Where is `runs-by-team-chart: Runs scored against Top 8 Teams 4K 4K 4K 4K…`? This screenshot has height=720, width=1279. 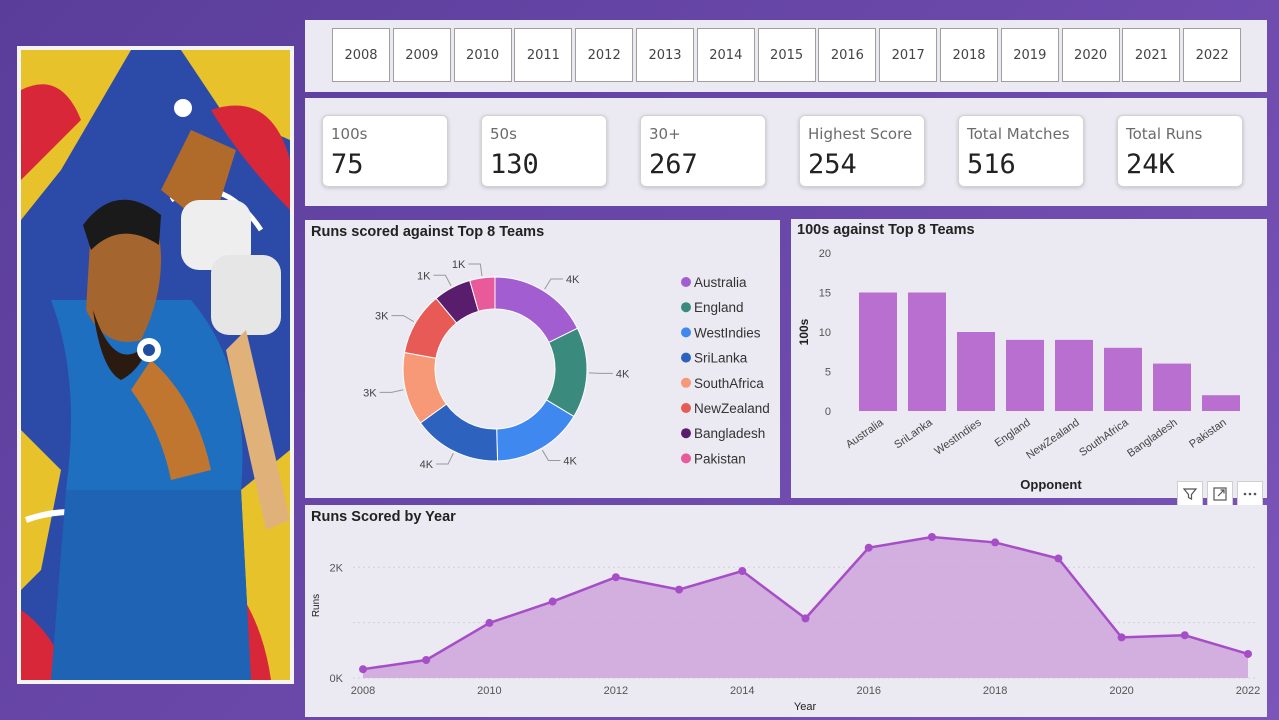 runs-by-team-chart: Runs scored against Top 8 Teams 4K 4K 4K 4K… is located at coordinates (542, 359).